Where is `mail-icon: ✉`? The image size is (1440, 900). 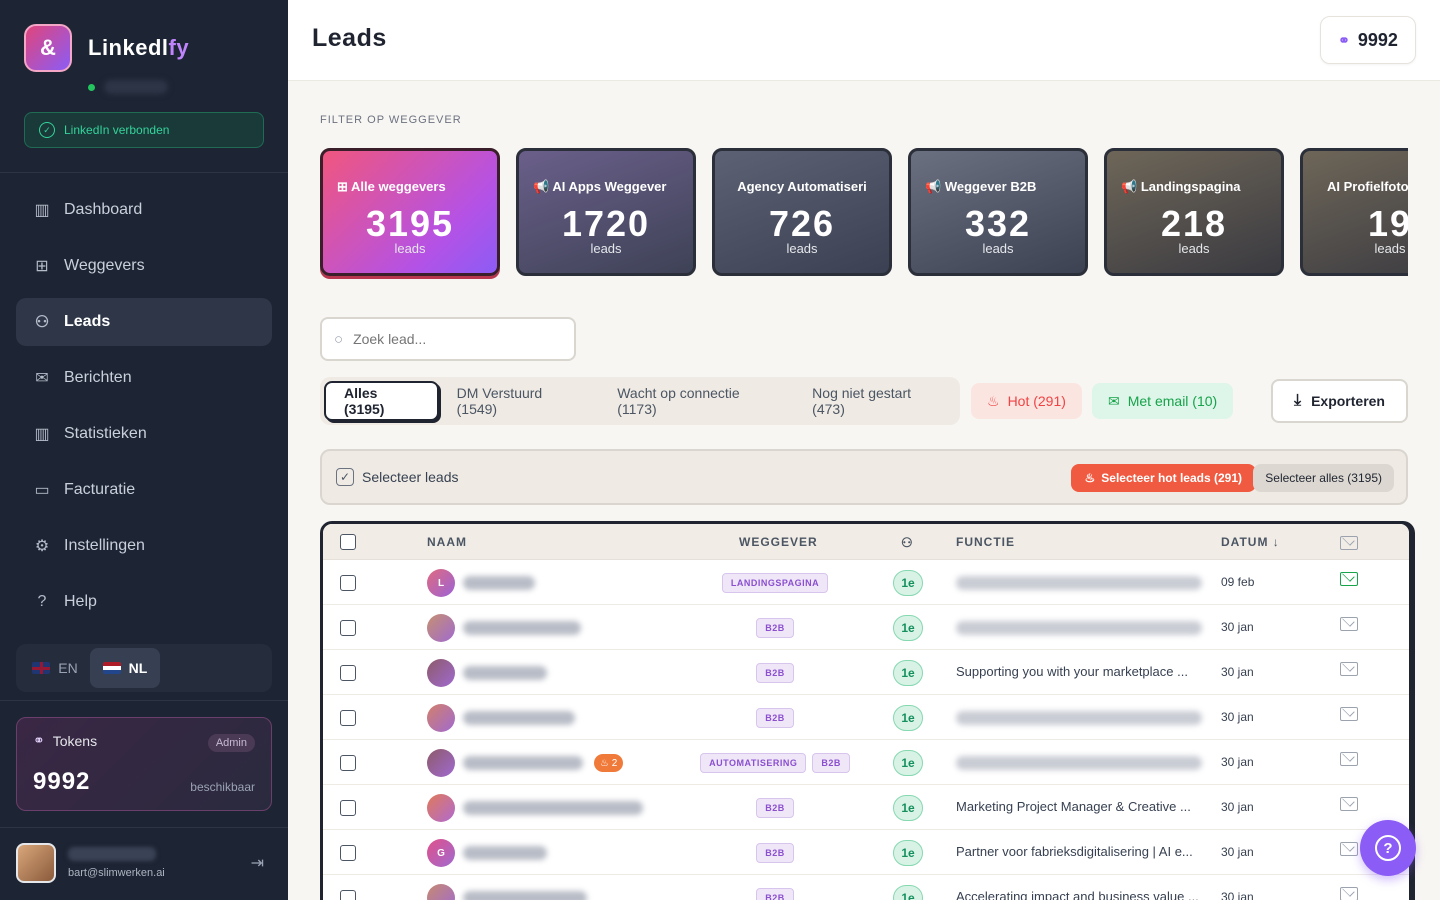
mail-icon: ✉ is located at coordinates (1114, 400).